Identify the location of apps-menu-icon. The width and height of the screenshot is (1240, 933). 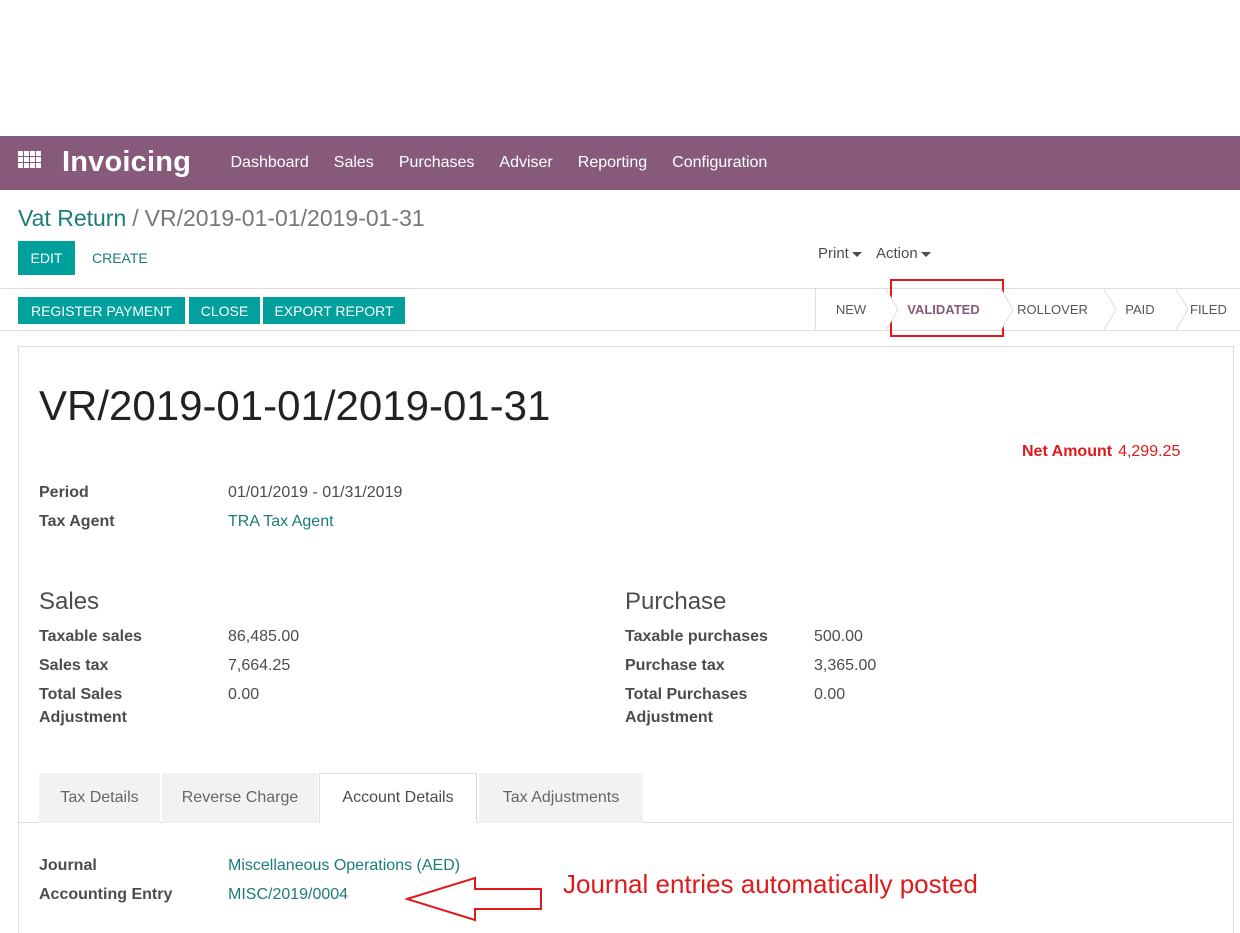
(29, 160).